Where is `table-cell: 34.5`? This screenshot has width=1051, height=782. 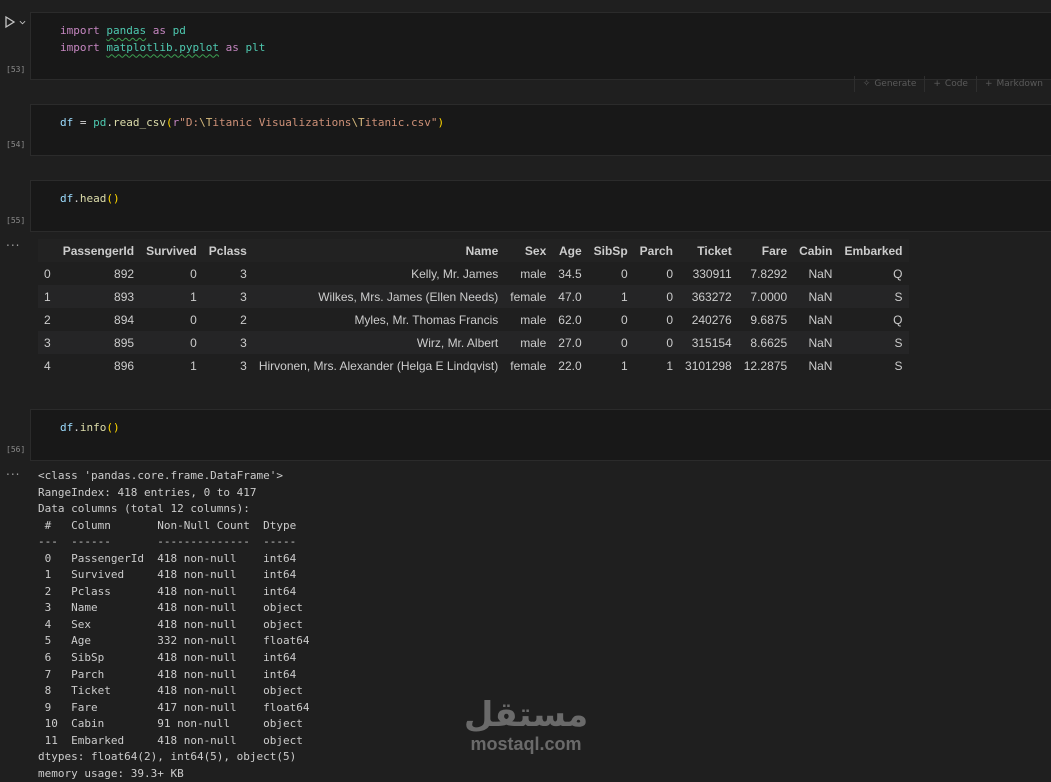 table-cell: 34.5 is located at coordinates (570, 273).